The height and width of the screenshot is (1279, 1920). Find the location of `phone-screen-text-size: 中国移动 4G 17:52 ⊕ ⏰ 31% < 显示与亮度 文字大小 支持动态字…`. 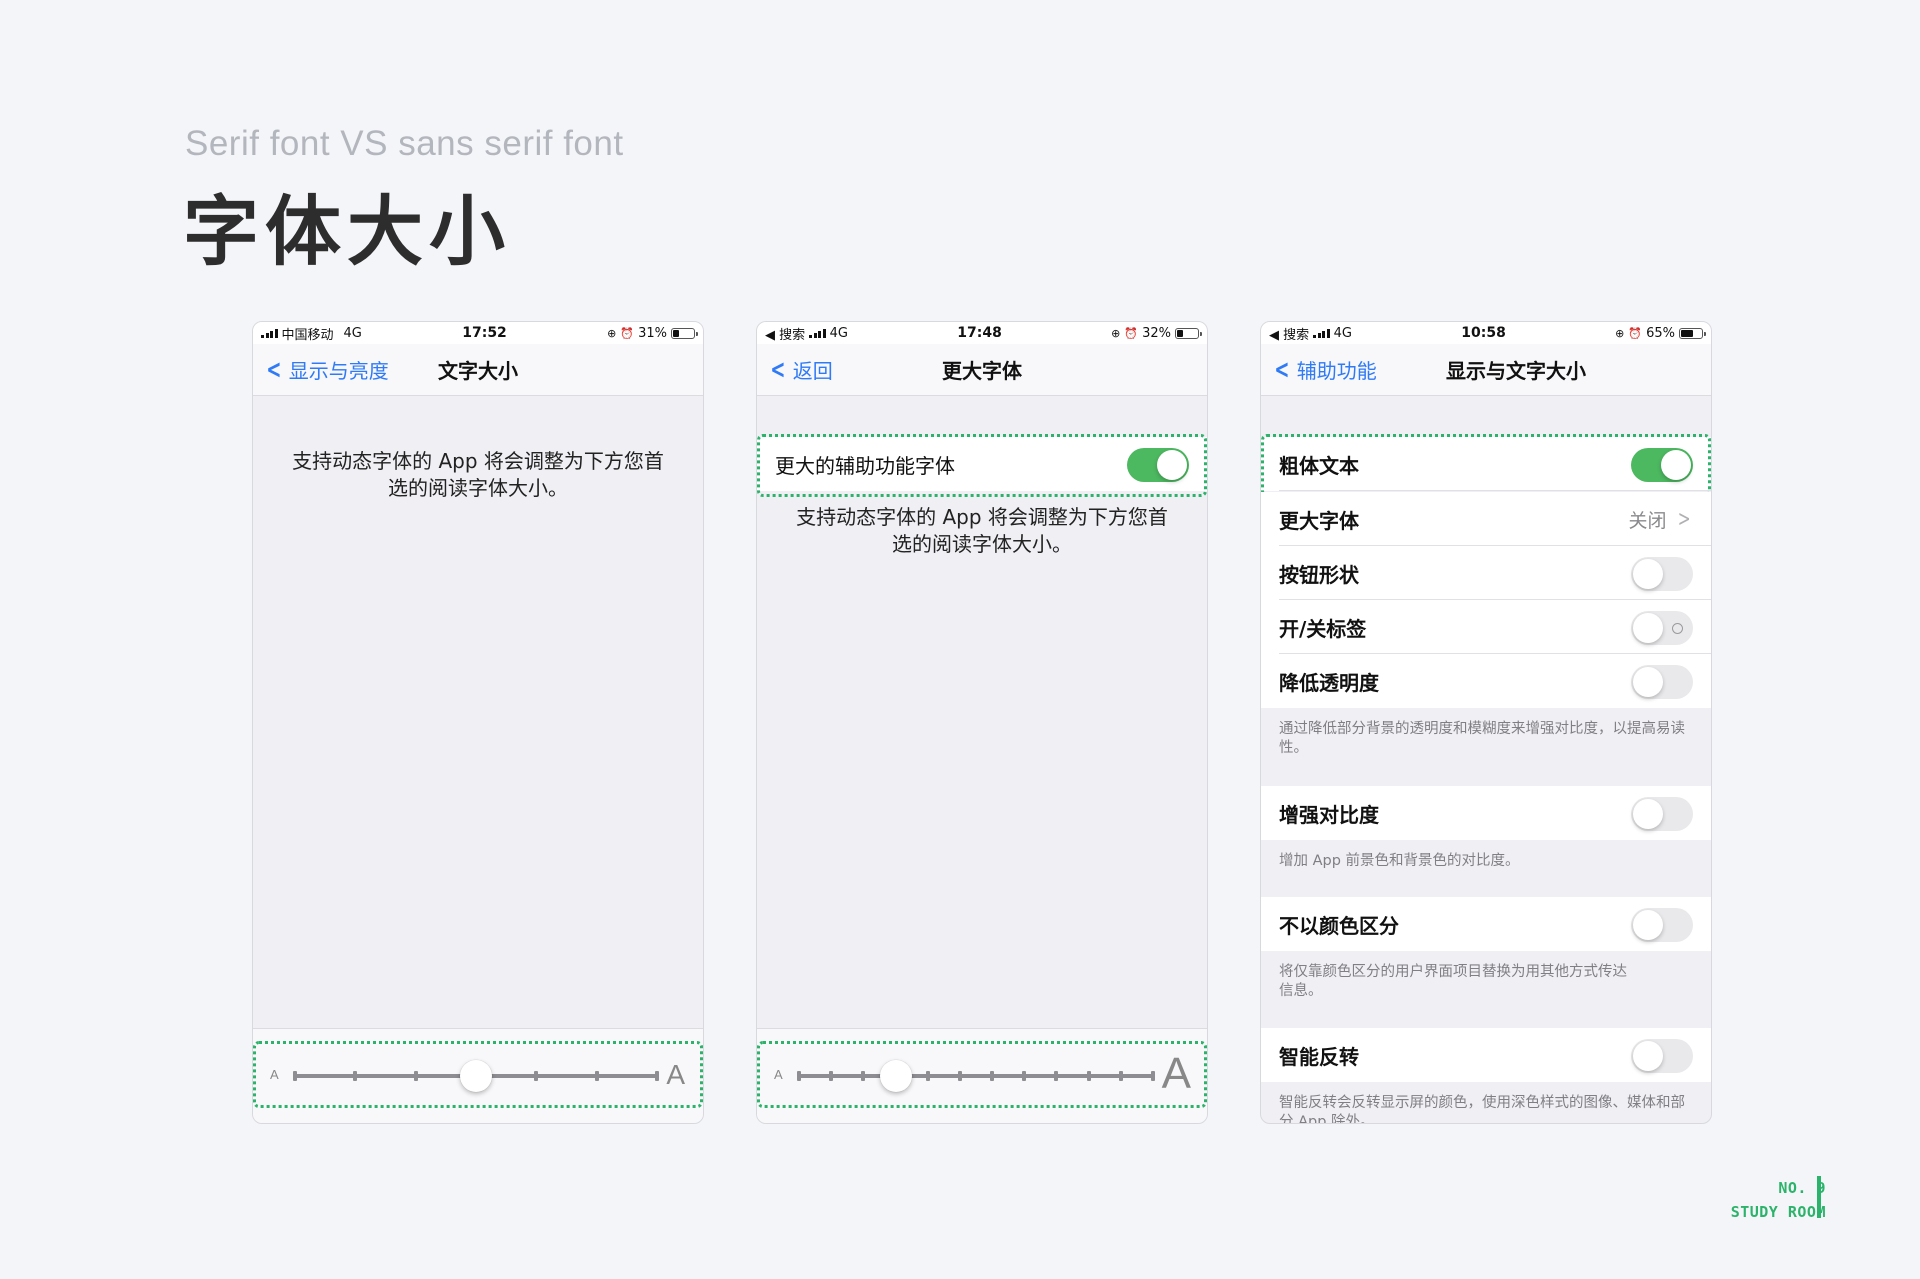

phone-screen-text-size: 中国移动 4G 17:52 ⊕ ⏰ 31% < 显示与亮度 文字大小 支持动态字… is located at coordinates (478, 722).